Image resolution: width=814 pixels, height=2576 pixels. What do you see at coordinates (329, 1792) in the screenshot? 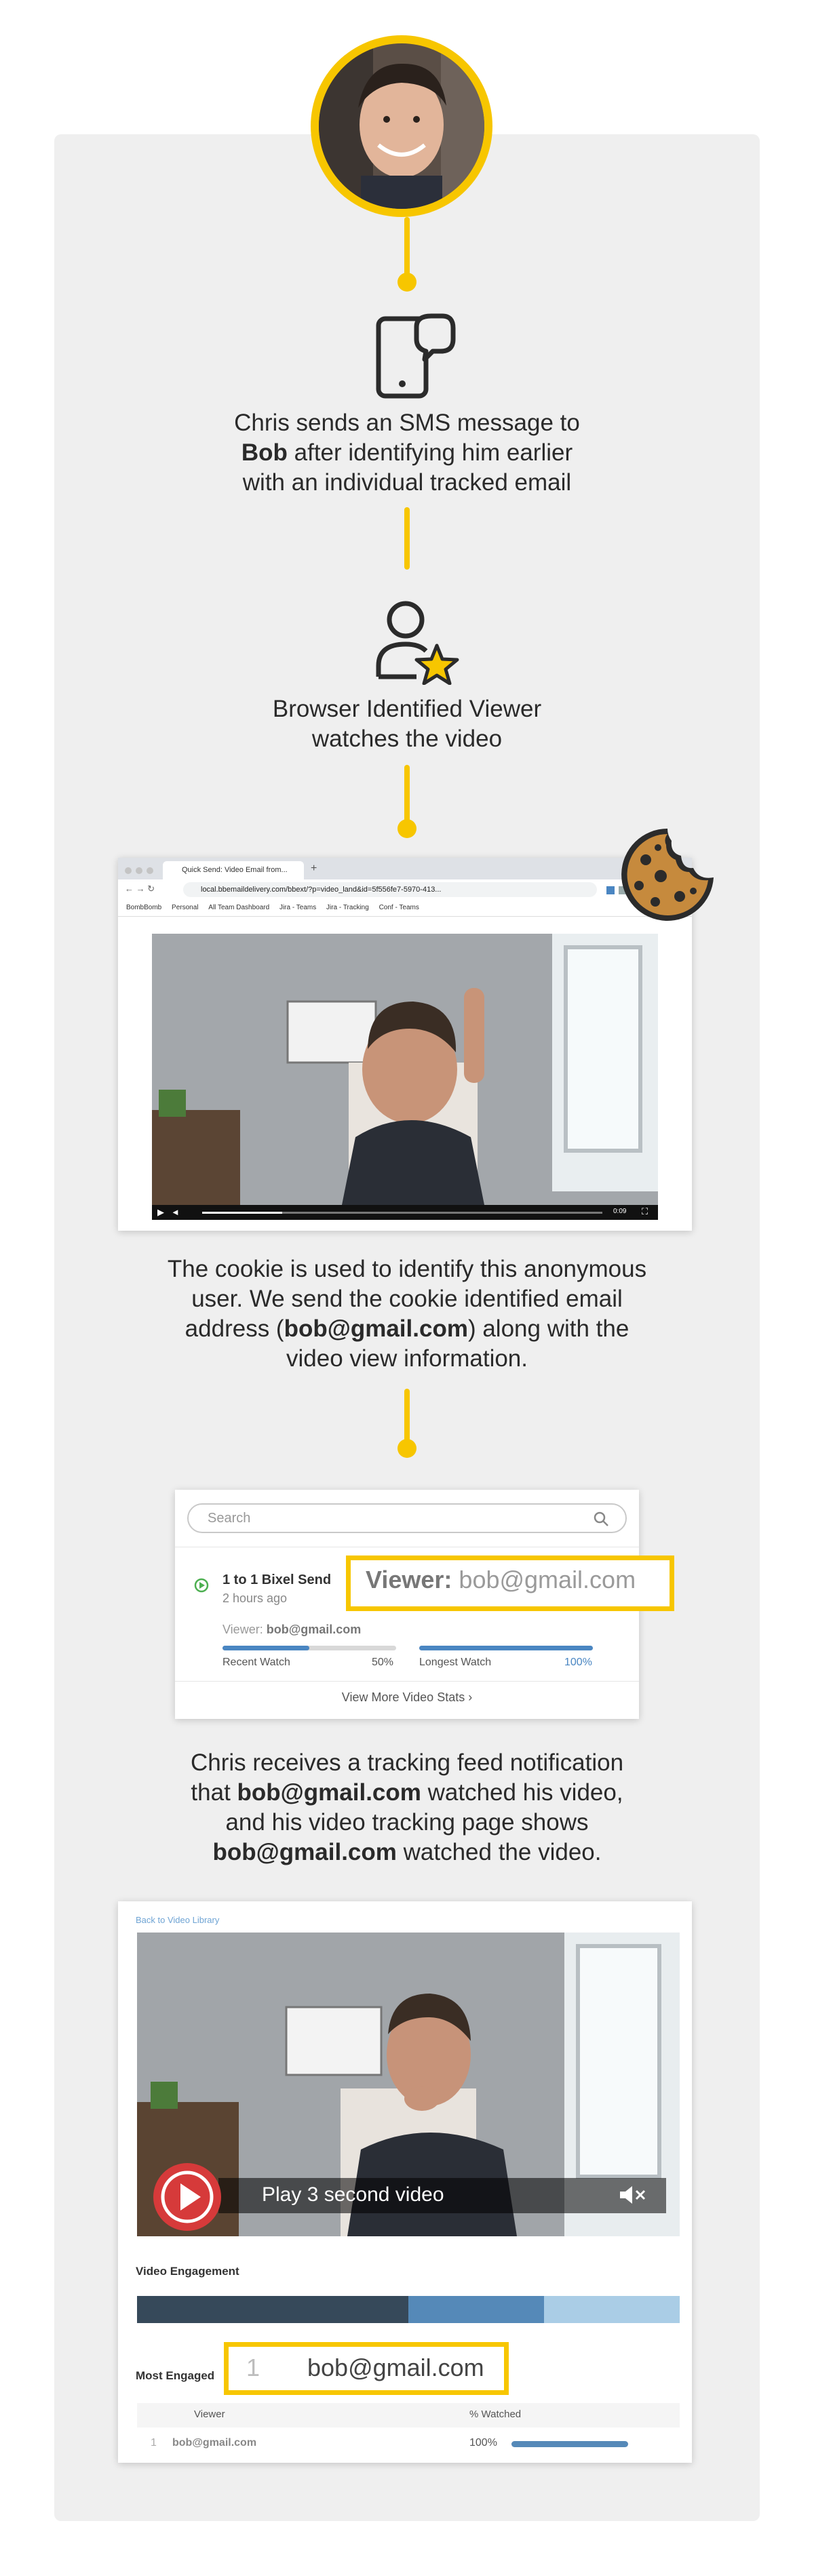
I see `feed-caption-email: bob@gmail.com` at bounding box center [329, 1792].